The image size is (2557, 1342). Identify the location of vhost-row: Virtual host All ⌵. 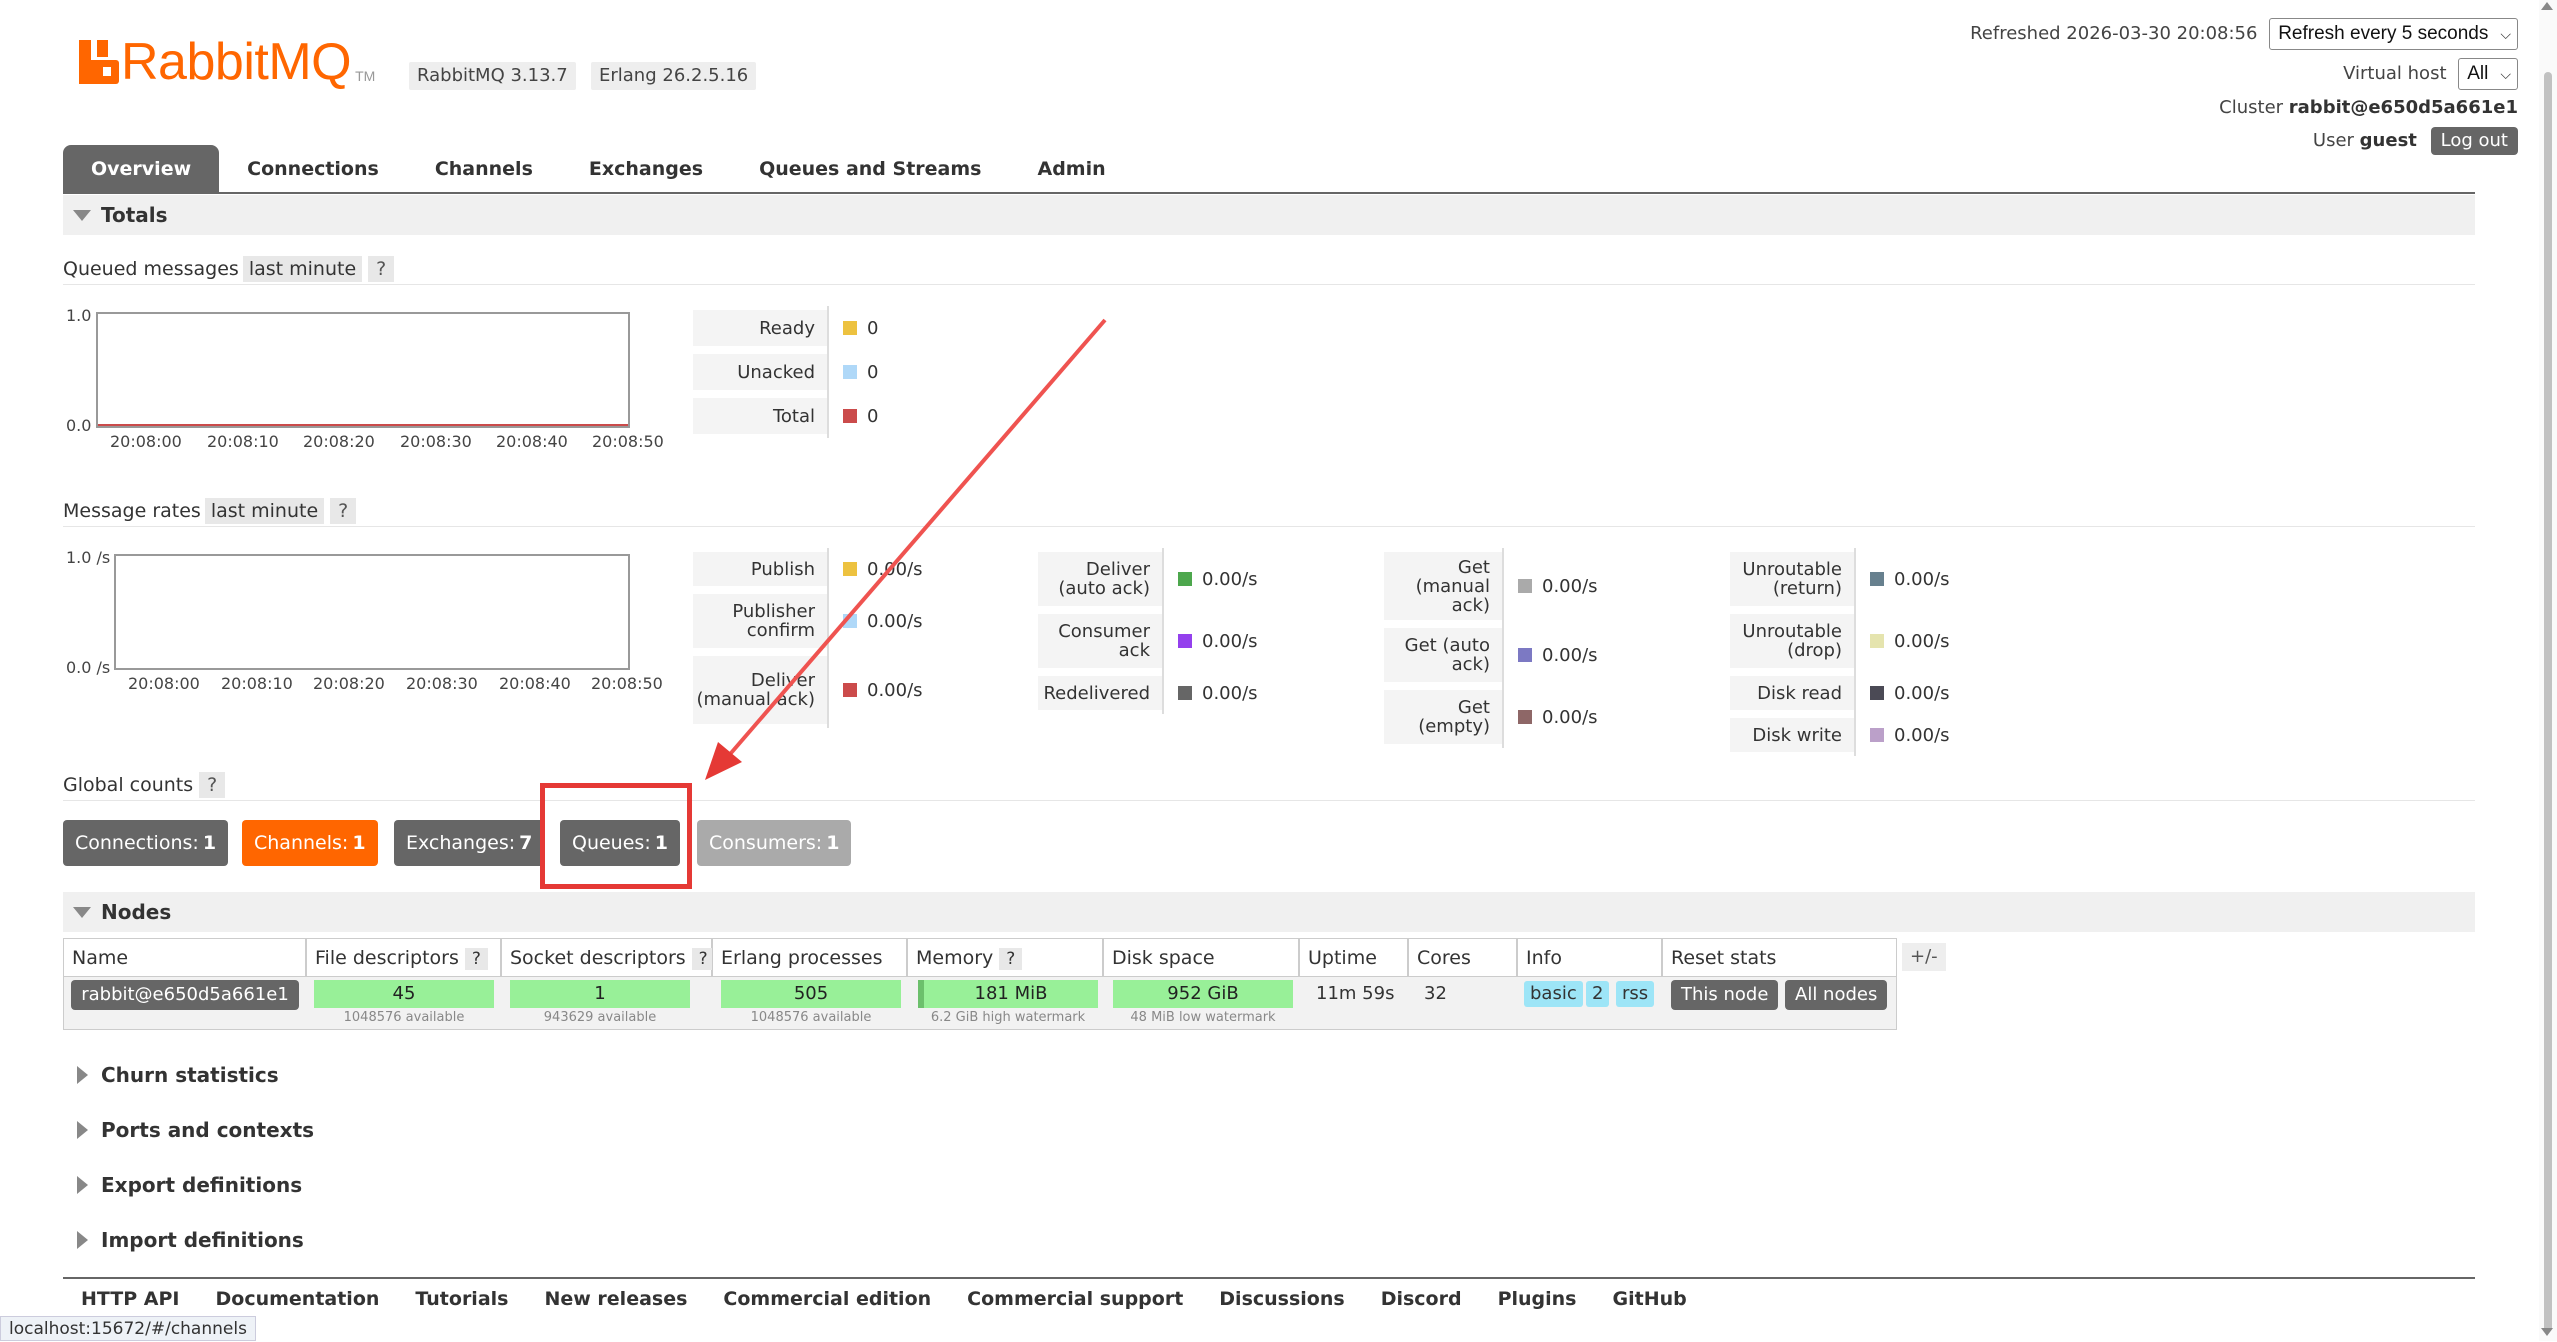
(2430, 74).